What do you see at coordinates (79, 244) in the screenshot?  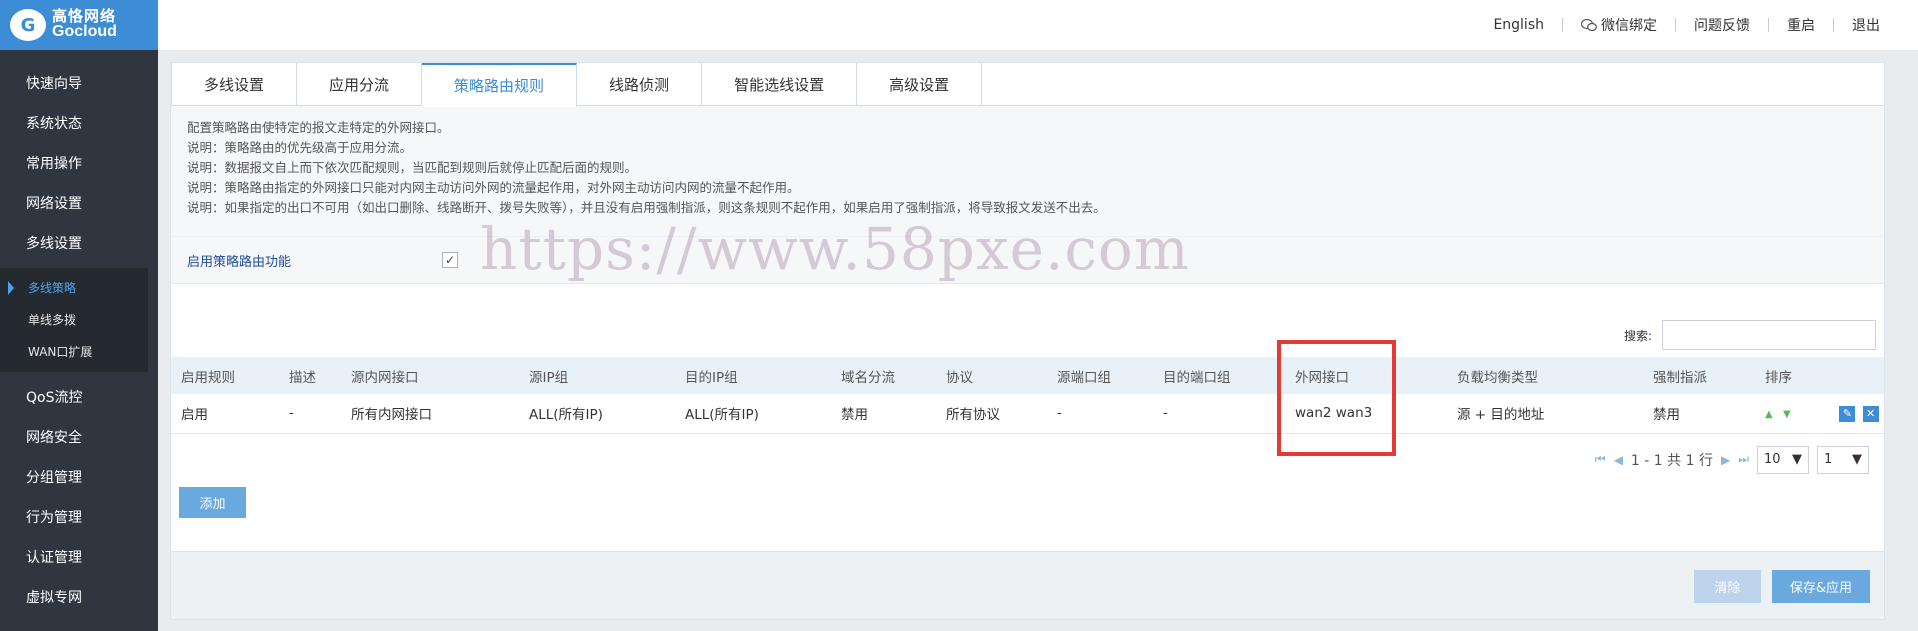 I see `sidebar-item-multiline-settings: 多线设置` at bounding box center [79, 244].